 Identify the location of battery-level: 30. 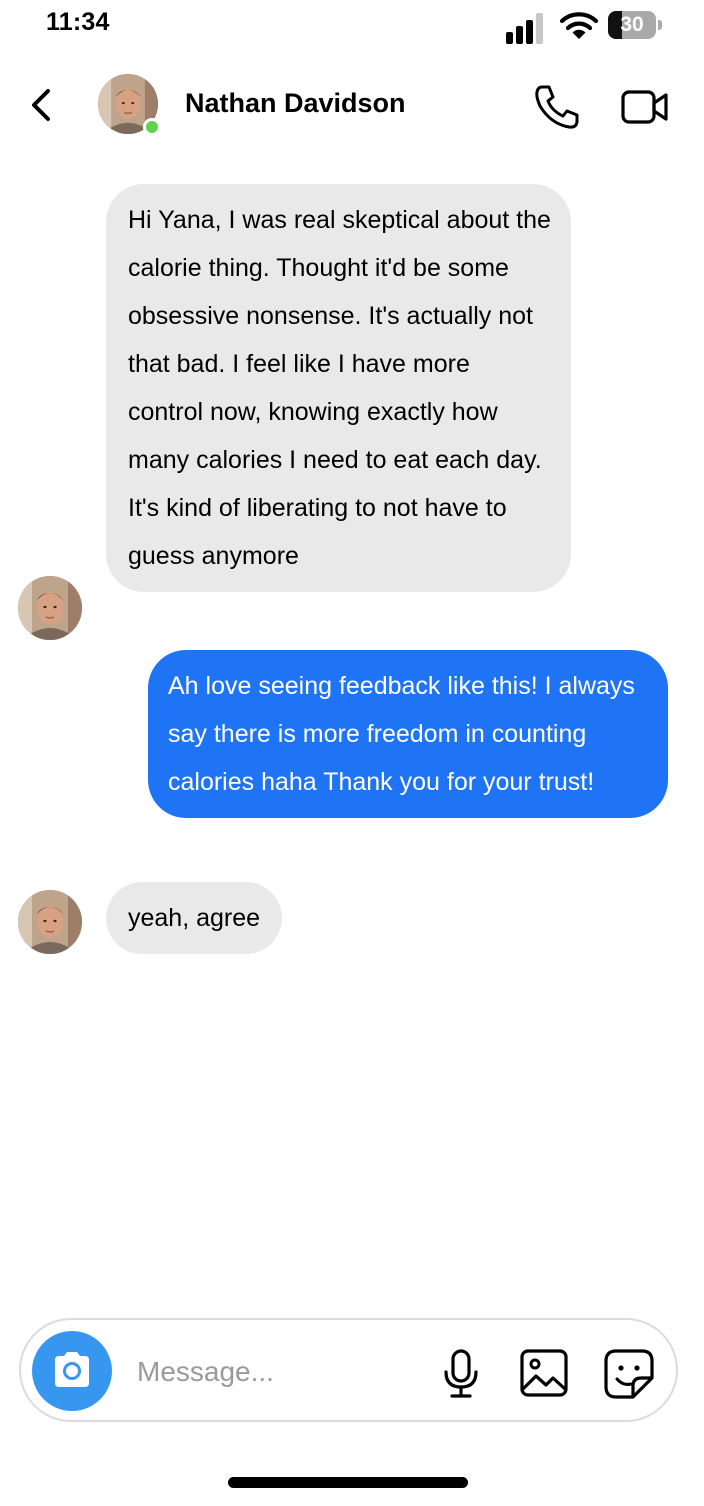
(632, 24).